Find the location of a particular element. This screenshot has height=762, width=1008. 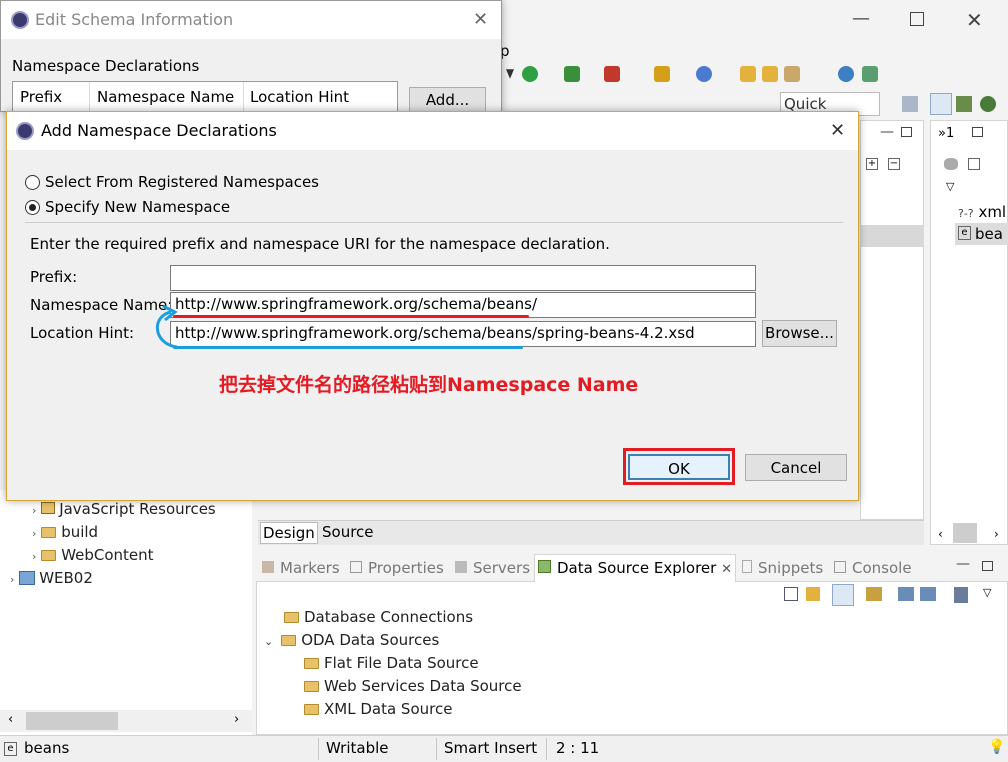

tree-item-web02: › WEB02 is located at coordinates (51, 578).